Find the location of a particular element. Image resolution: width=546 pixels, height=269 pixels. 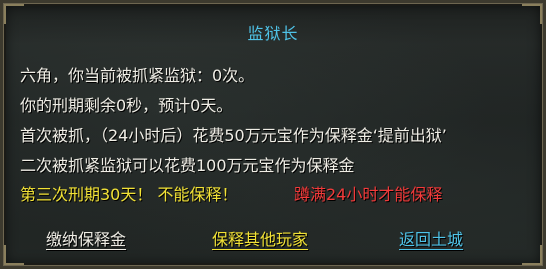

pay-bail-link: 缴纳保释金 is located at coordinates (86, 238).